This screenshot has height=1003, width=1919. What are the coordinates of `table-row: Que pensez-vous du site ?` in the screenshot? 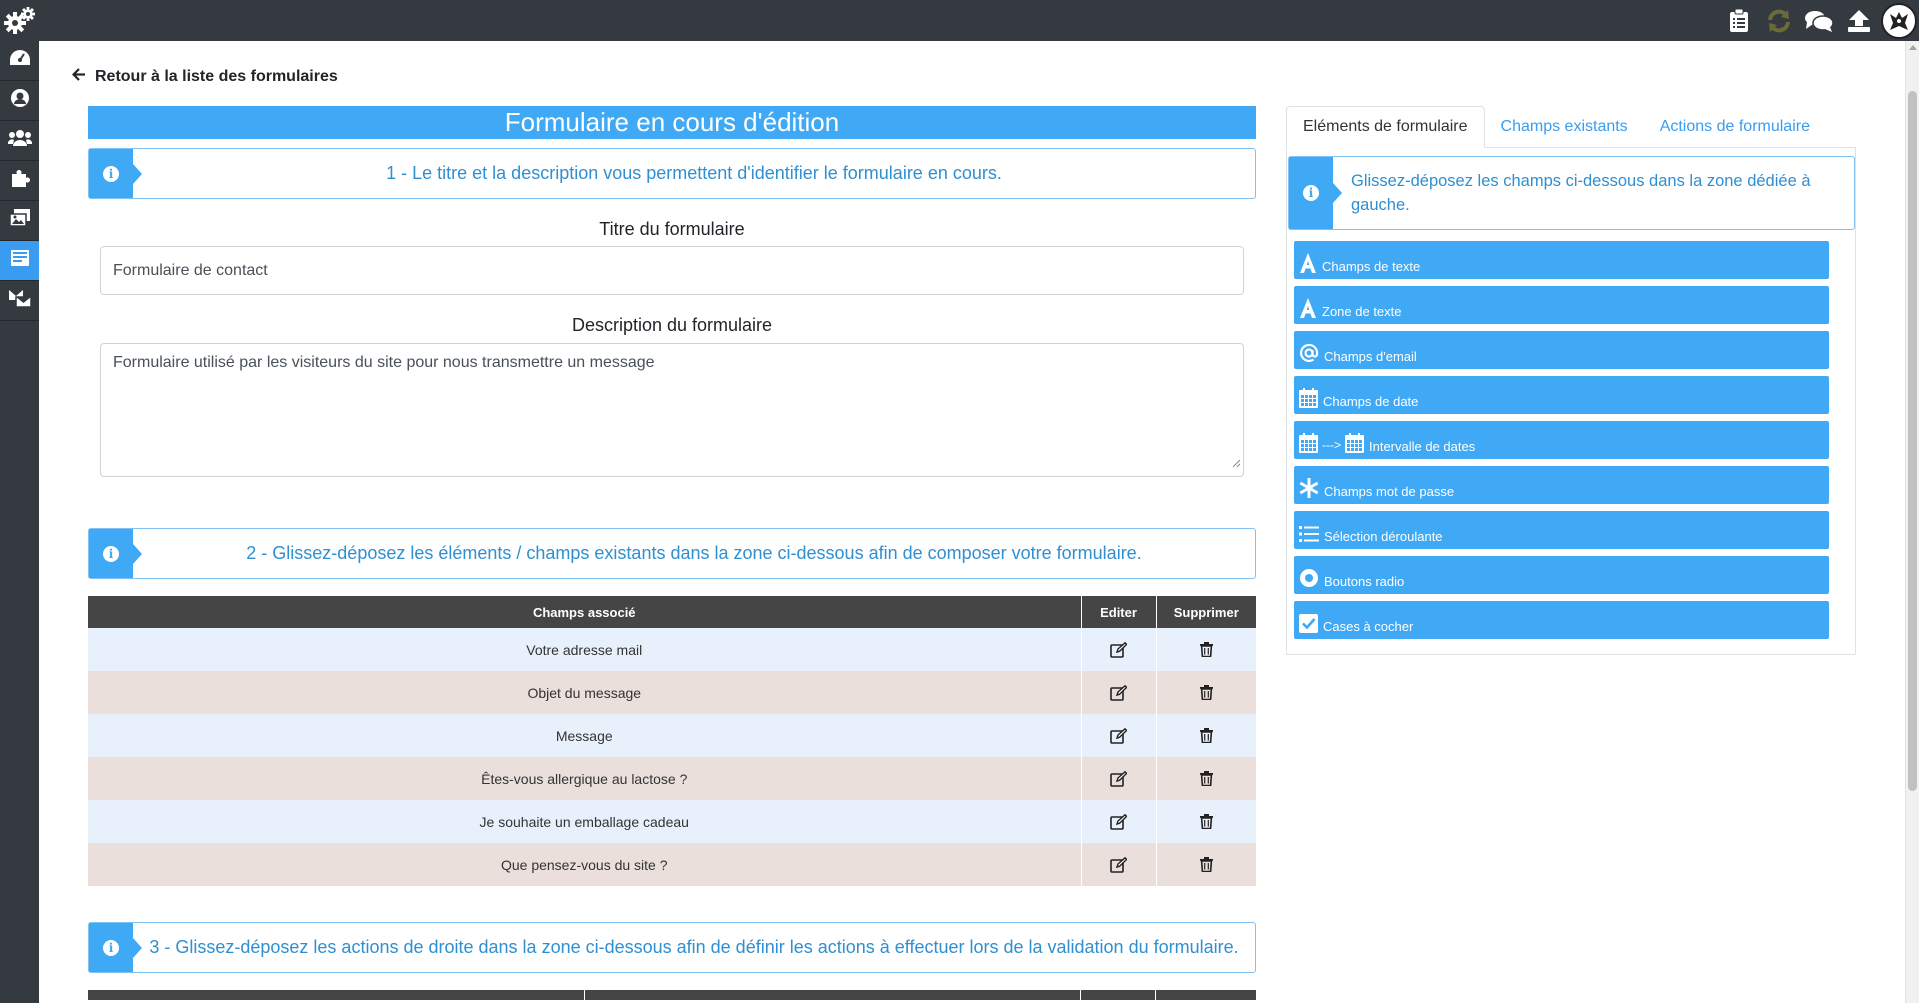 It's located at (672, 864).